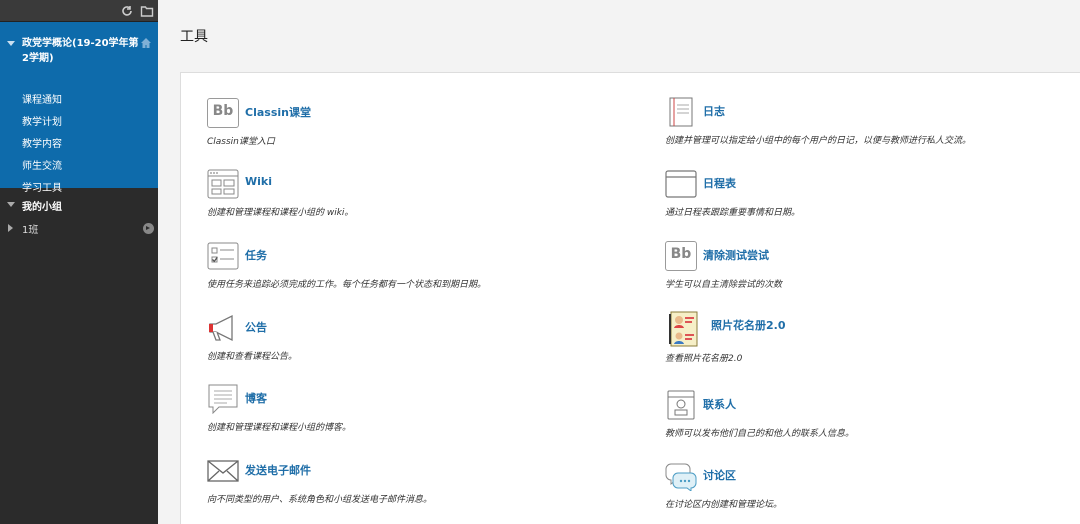  What do you see at coordinates (279, 428) in the screenshot?
I see `tool-description: 创建和管理课程和课程小组的博客。` at bounding box center [279, 428].